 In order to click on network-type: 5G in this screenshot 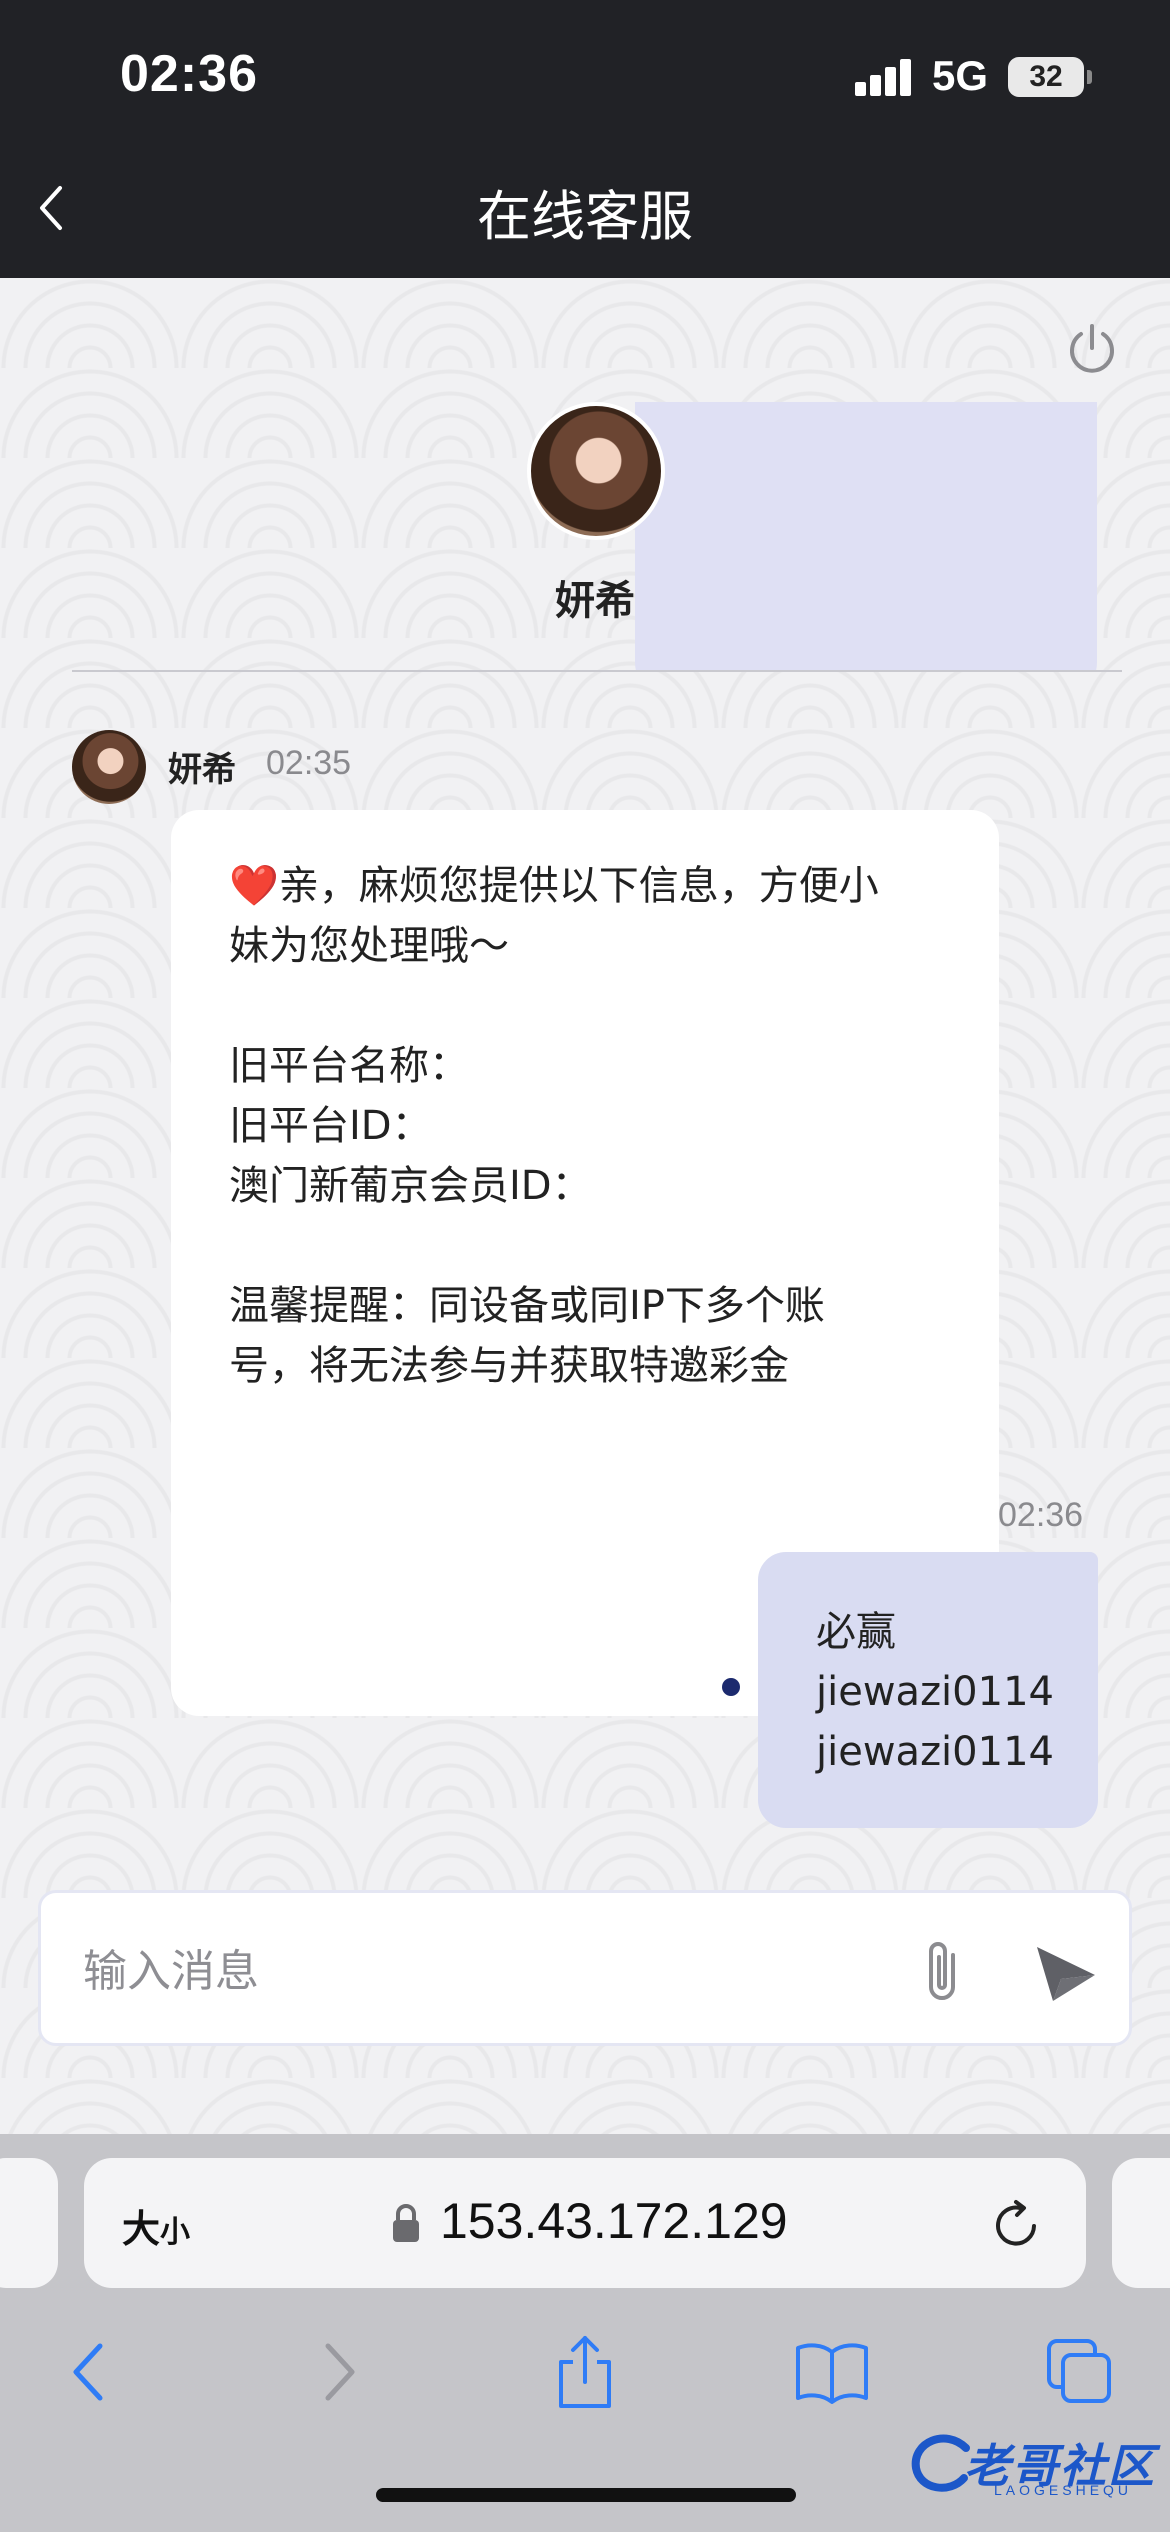, I will do `click(960, 75)`.